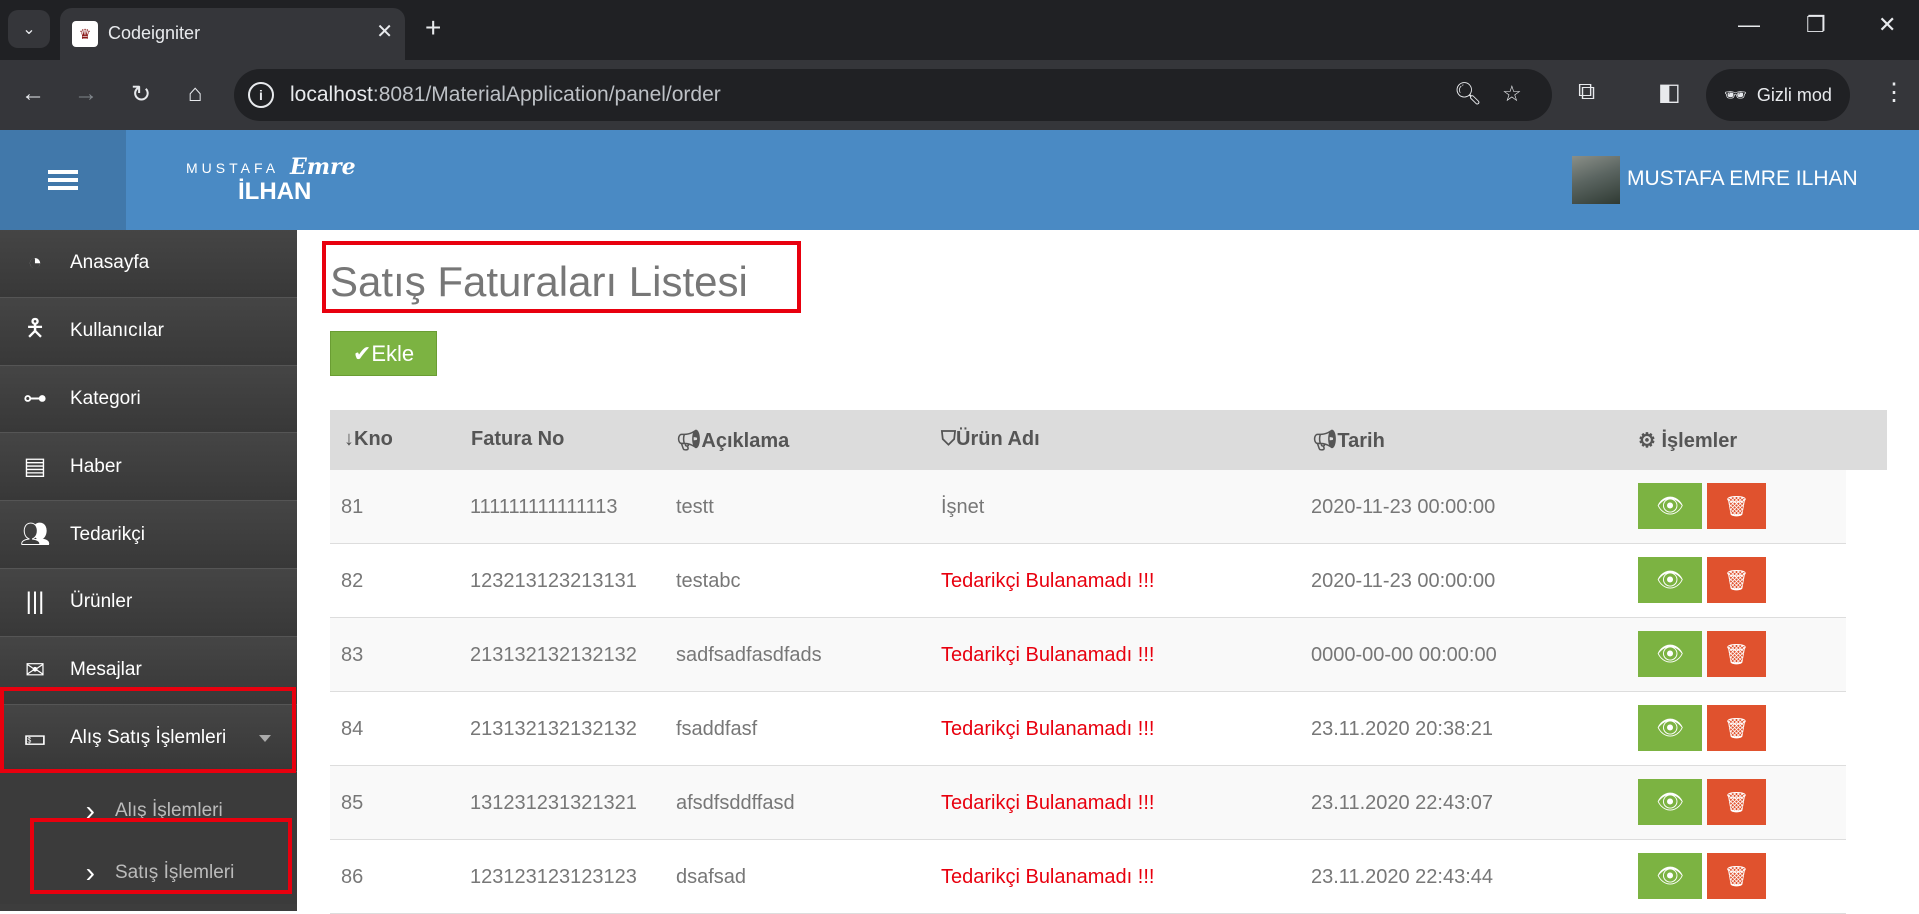 This screenshot has height=914, width=1919. Describe the element at coordinates (1735, 94) in the screenshot. I see `incognito-icon: 🕶︎` at that location.